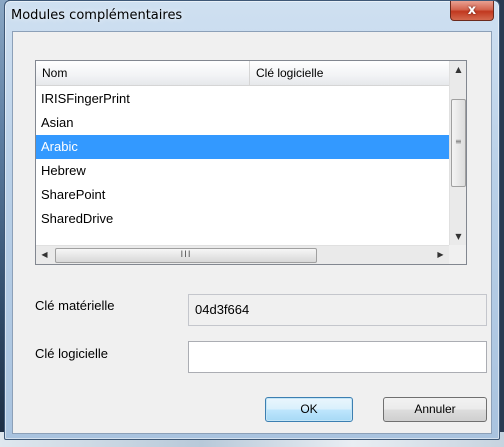 The width and height of the screenshot is (504, 447). What do you see at coordinates (44, 255) in the screenshot?
I see `scroll-left-icon: ◀` at bounding box center [44, 255].